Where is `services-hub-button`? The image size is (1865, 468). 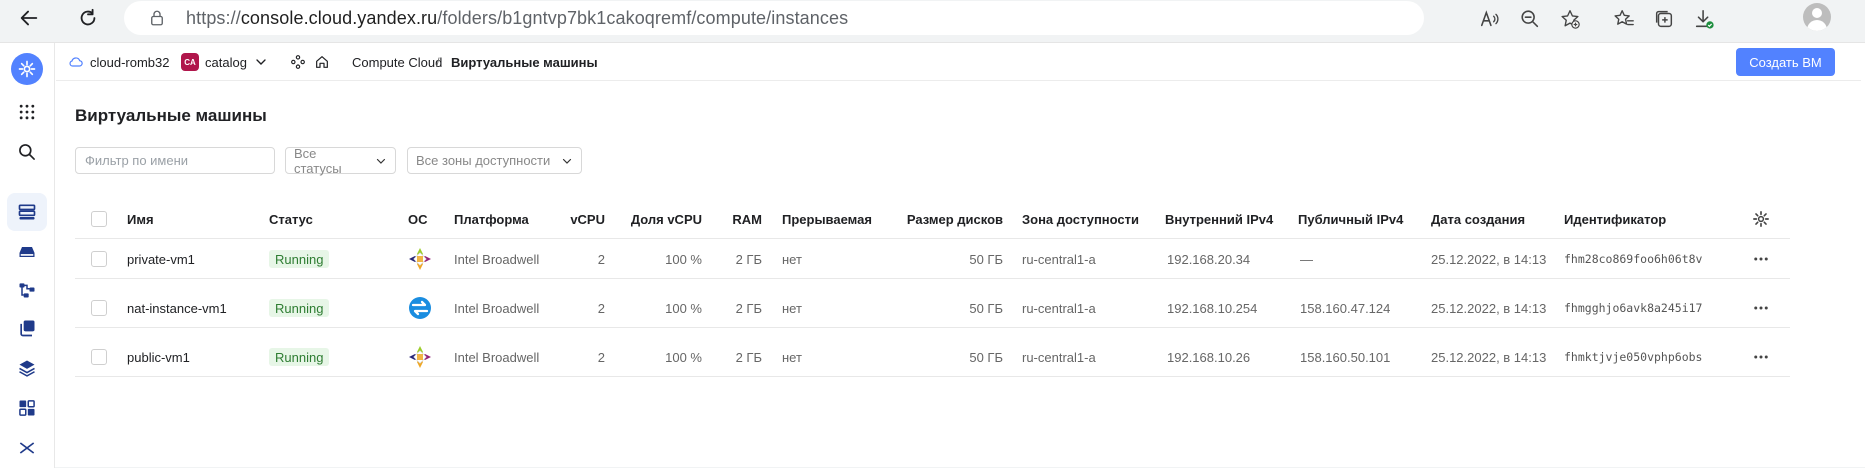
services-hub-button is located at coordinates (298, 62).